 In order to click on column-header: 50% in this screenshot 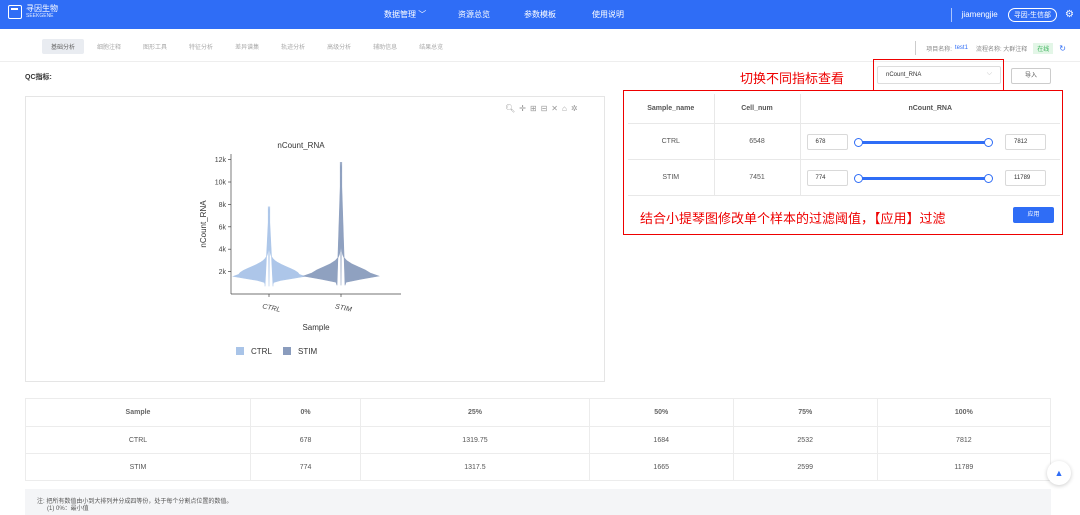, I will do `click(661, 412)`.